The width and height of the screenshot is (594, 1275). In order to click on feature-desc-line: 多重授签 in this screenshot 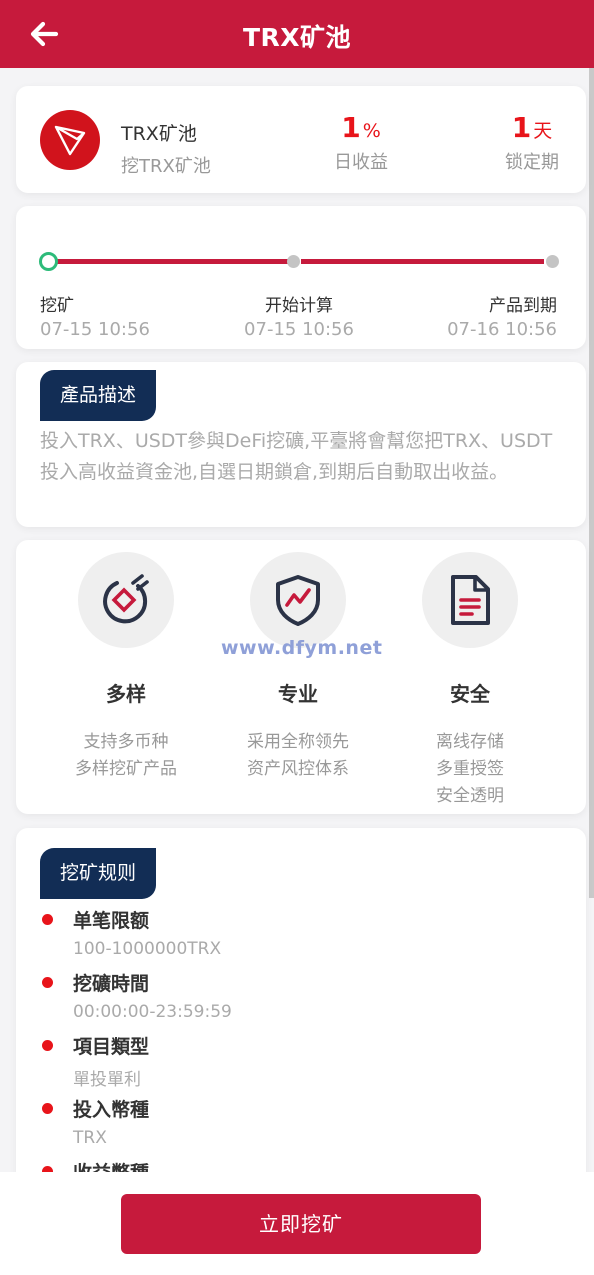, I will do `click(470, 769)`.